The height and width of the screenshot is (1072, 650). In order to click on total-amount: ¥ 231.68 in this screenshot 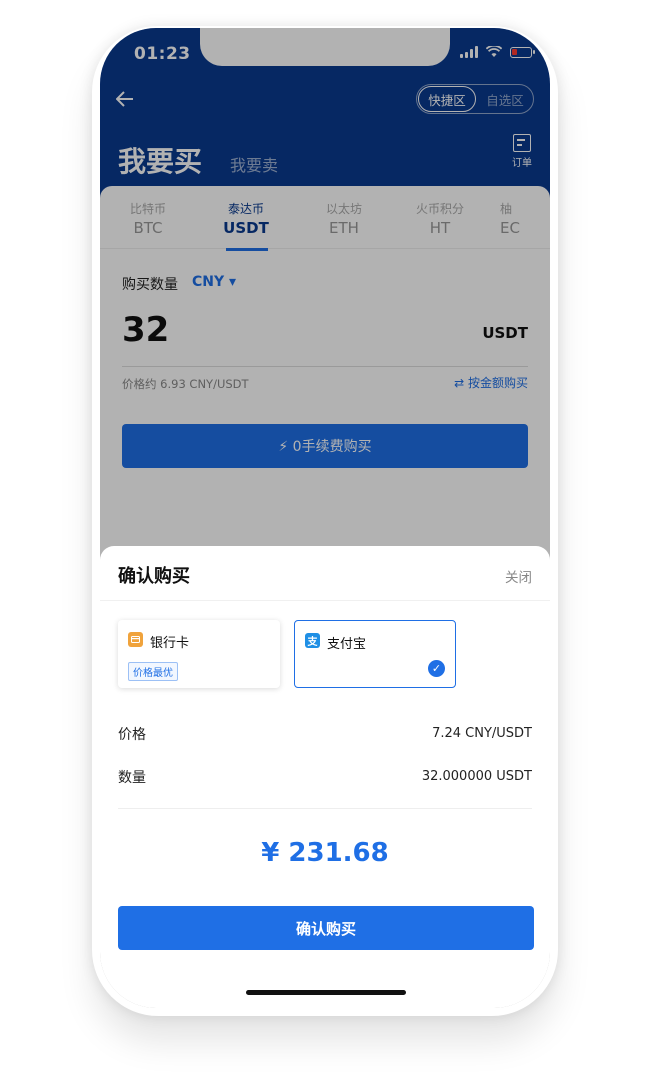, I will do `click(325, 853)`.